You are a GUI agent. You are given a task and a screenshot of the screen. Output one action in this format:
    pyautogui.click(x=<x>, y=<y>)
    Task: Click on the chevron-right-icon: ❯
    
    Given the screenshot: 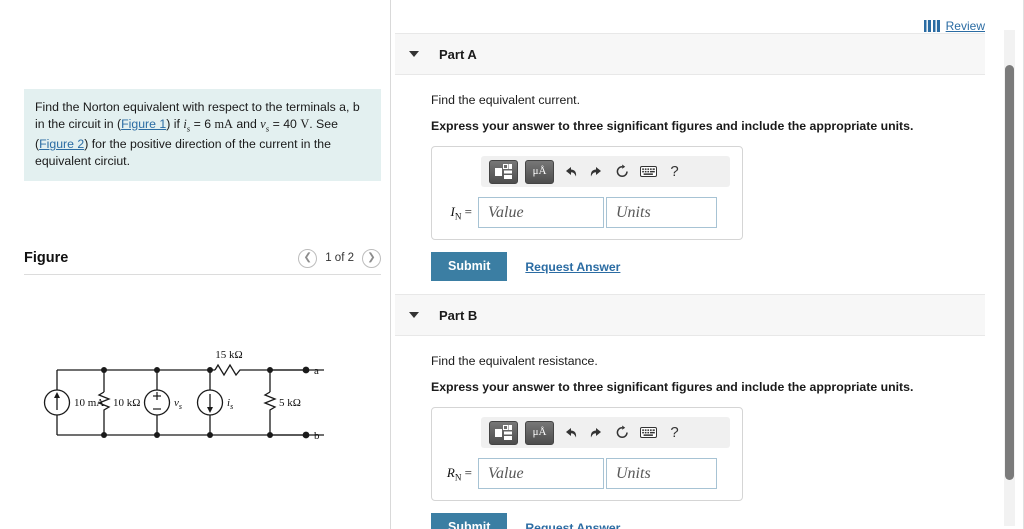 What is the action you would take?
    pyautogui.click(x=371, y=258)
    